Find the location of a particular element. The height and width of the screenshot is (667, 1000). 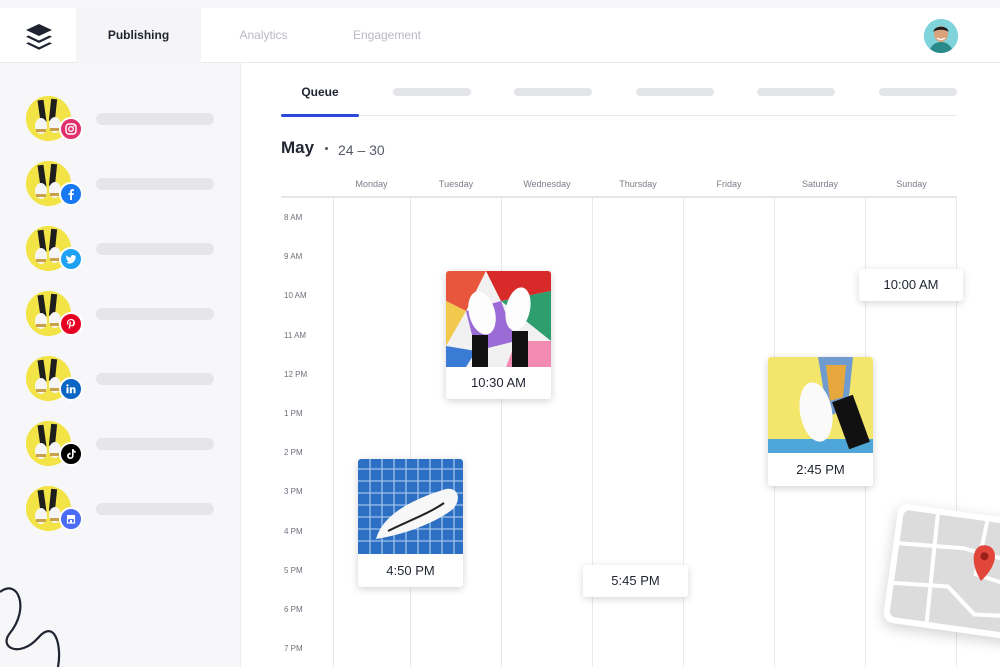

post-time: 4:50 PM is located at coordinates (410, 570).